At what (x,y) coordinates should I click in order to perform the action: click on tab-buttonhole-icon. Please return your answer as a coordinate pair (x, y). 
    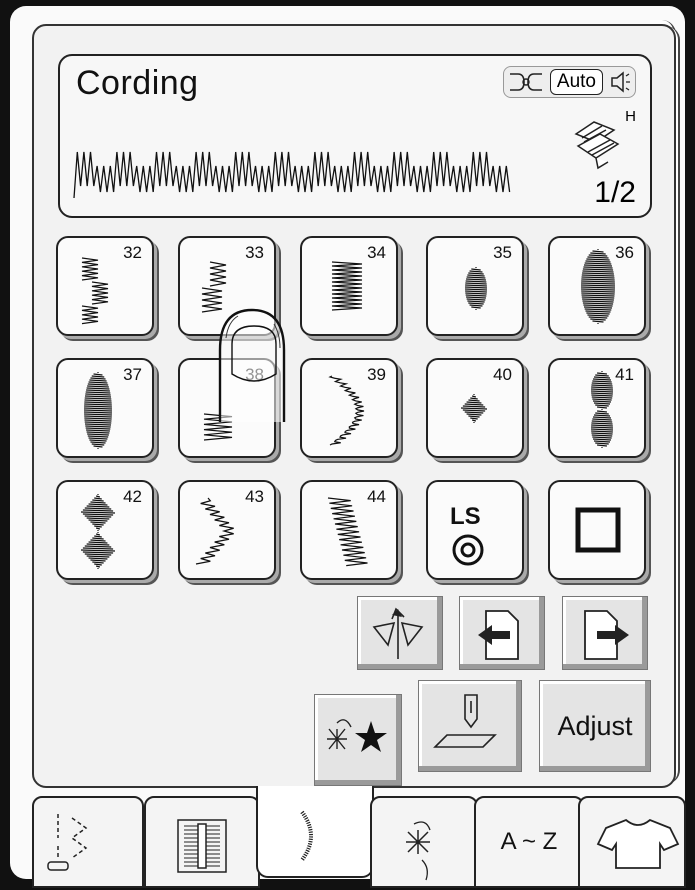
    Looking at the image, I should click on (202, 846).